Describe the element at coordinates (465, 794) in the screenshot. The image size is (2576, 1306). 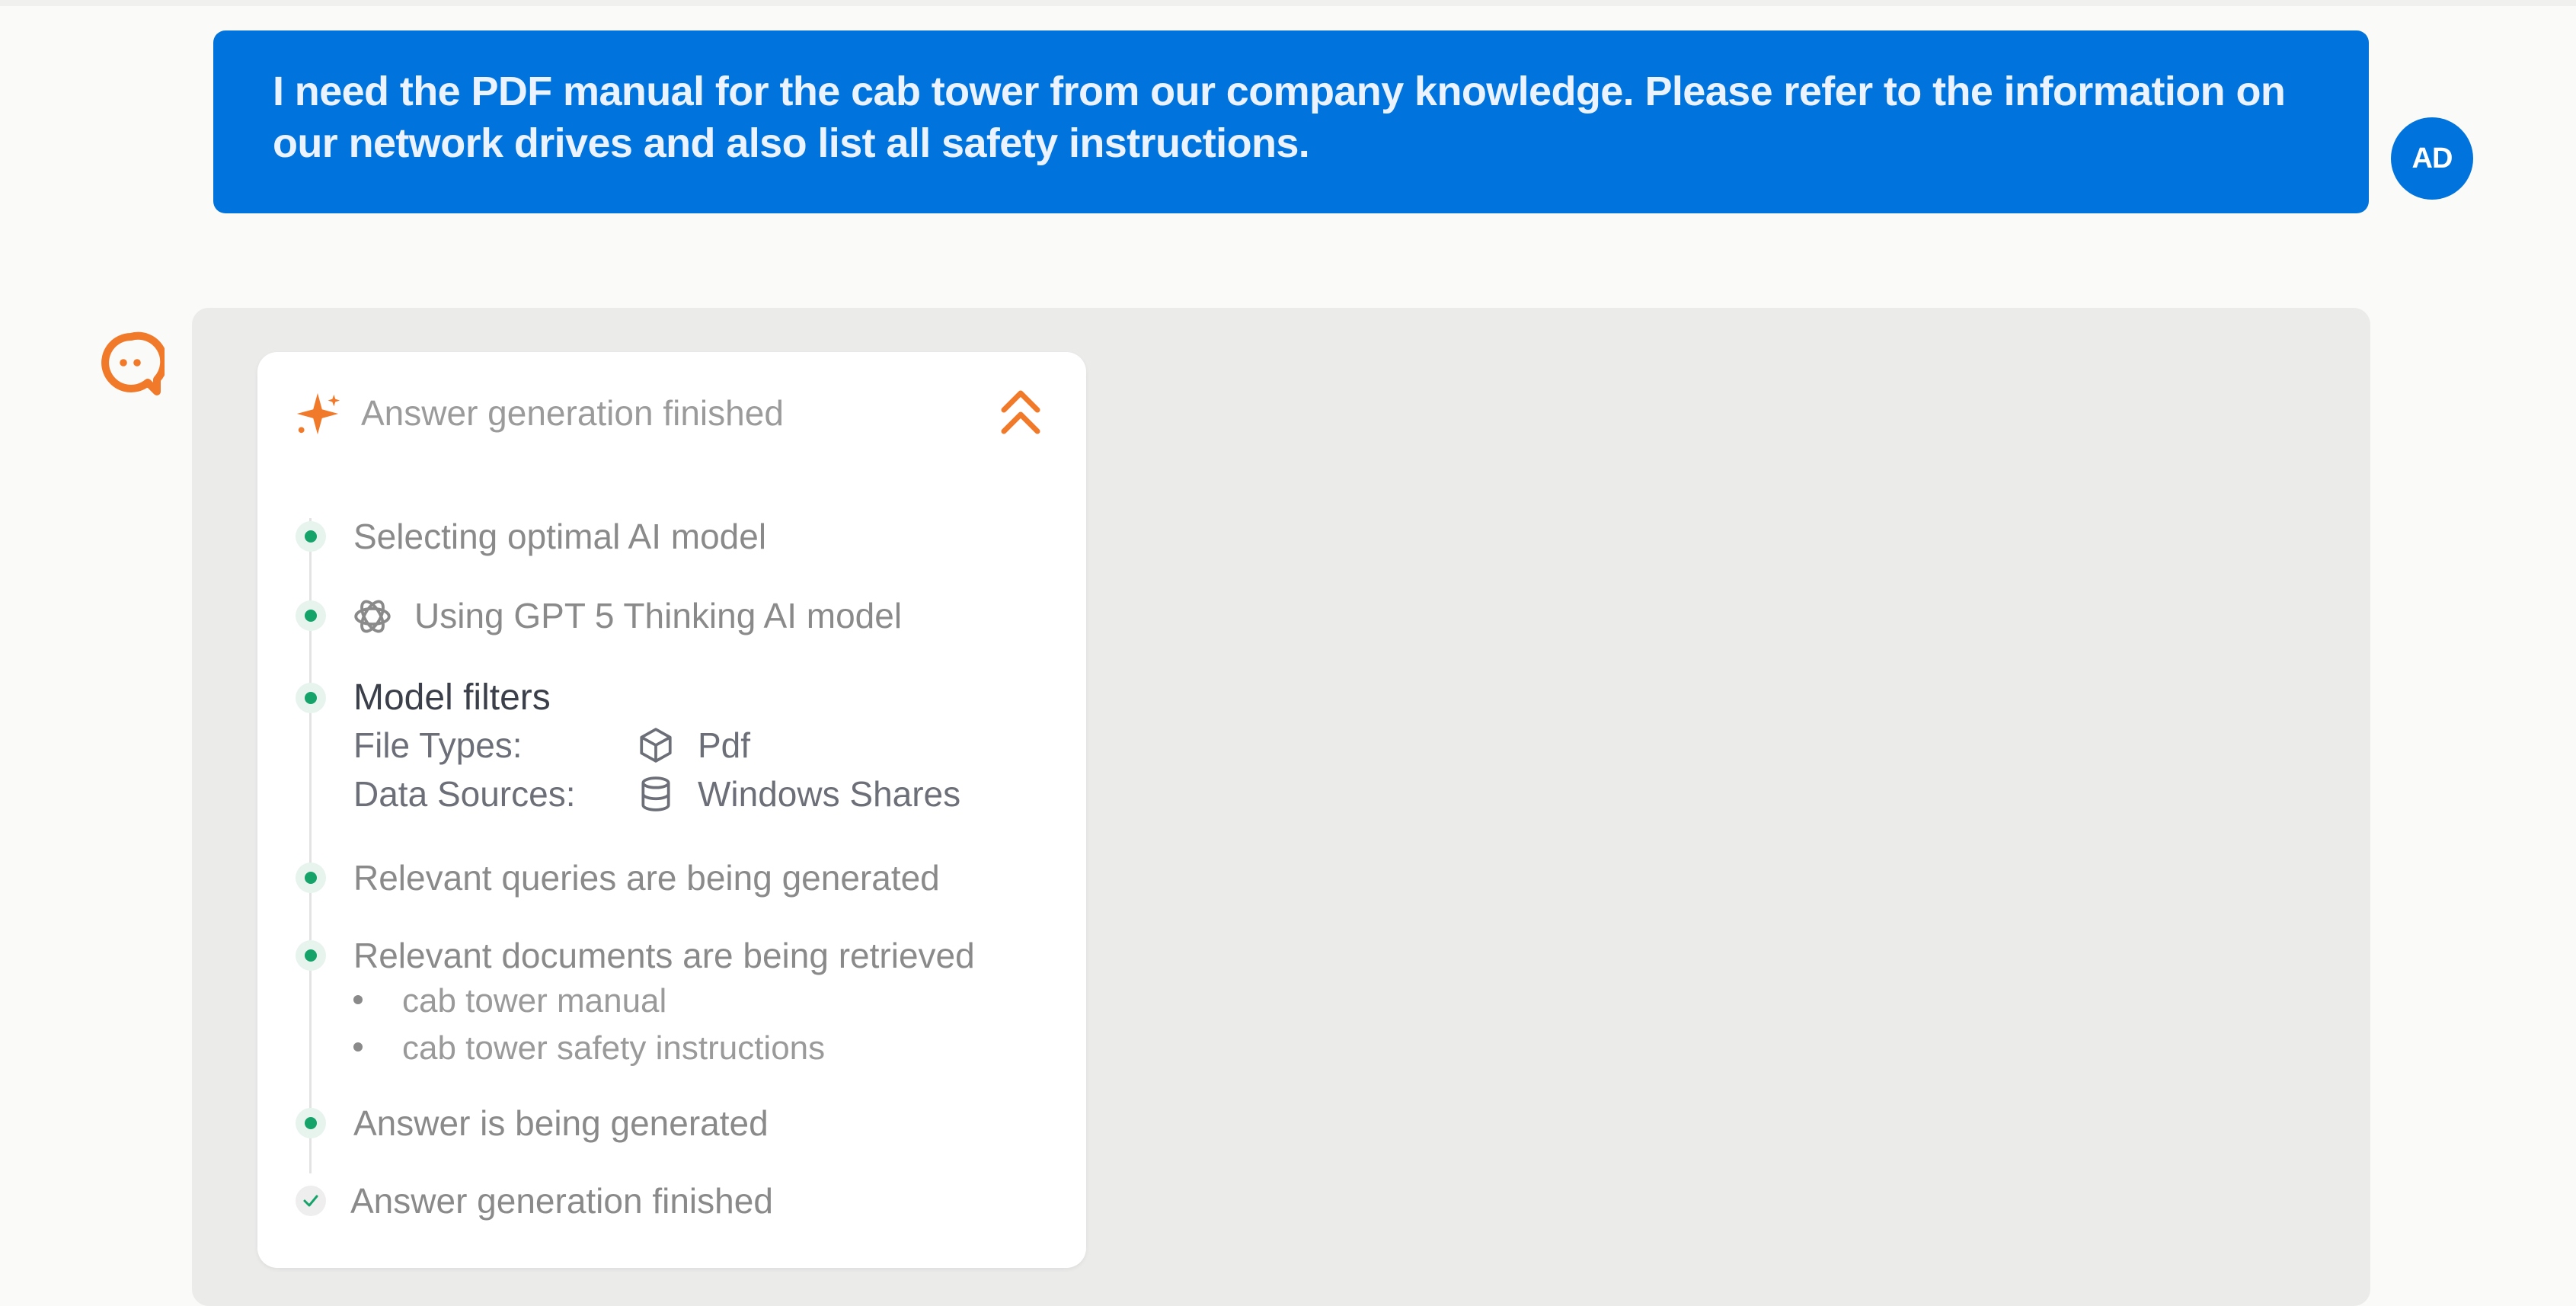
I see `data-sources-label: Data Sources:` at that location.